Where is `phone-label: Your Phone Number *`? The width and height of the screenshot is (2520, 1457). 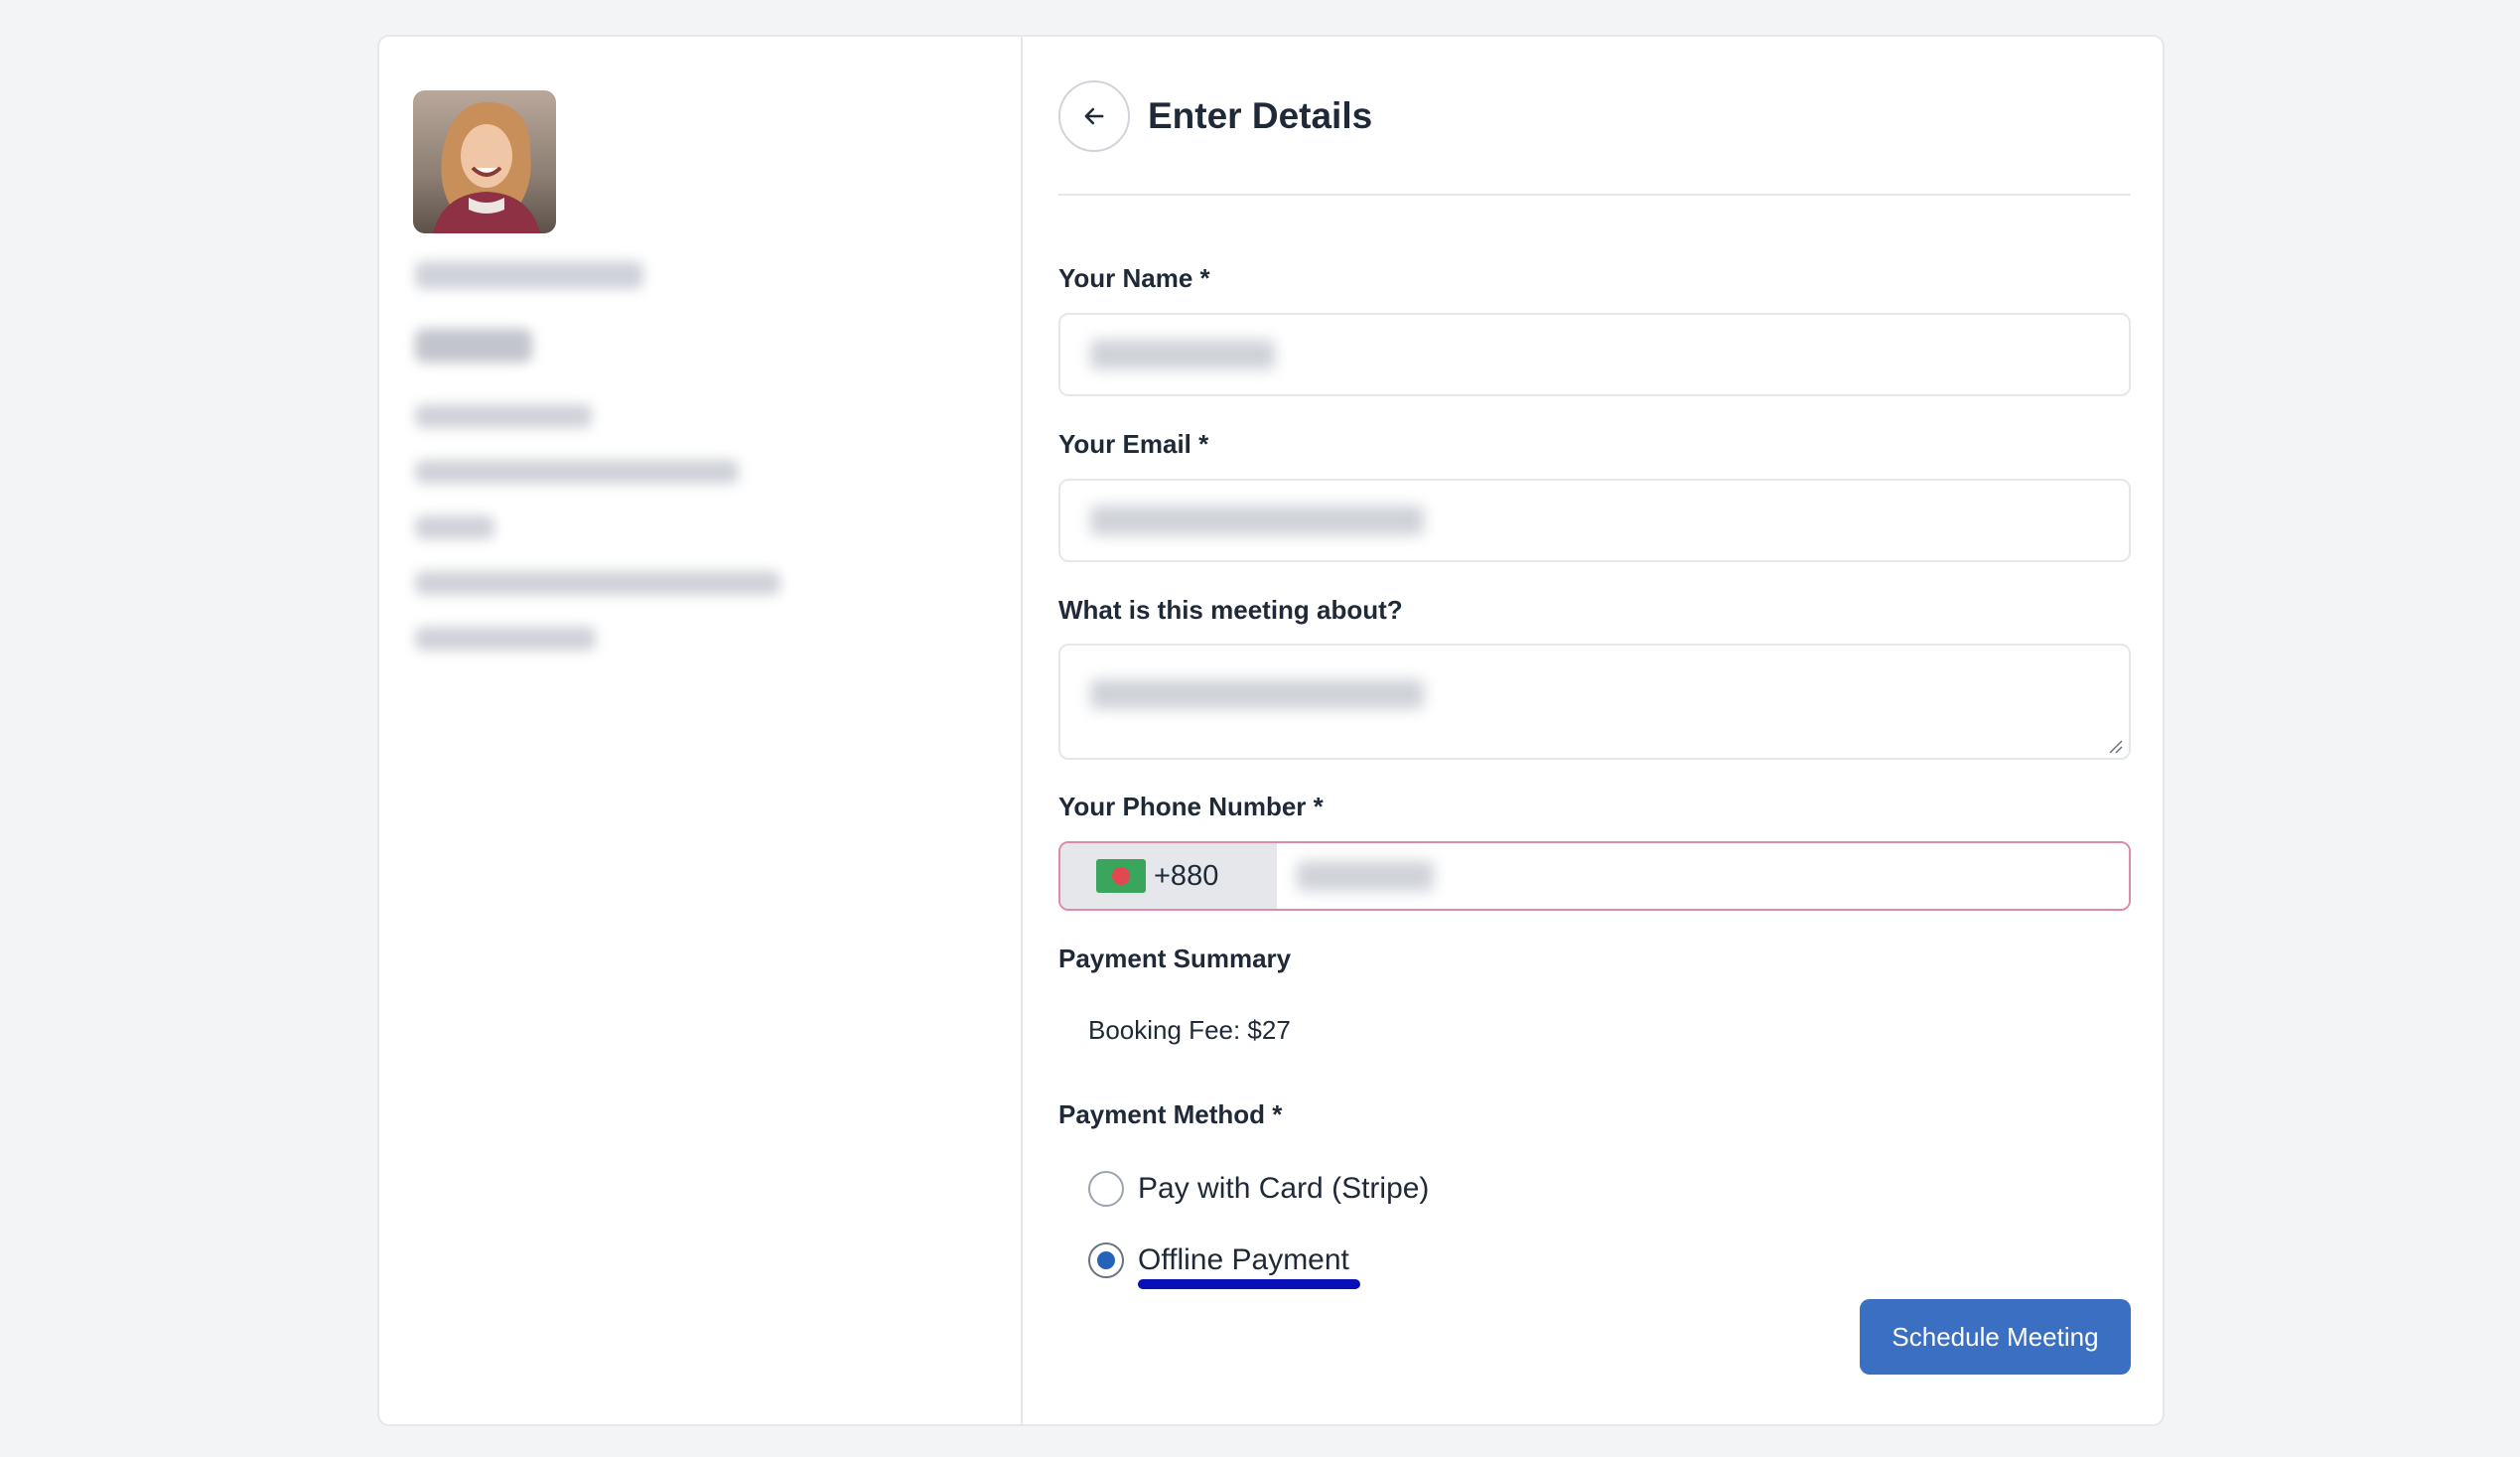 phone-label: Your Phone Number * is located at coordinates (1191, 806).